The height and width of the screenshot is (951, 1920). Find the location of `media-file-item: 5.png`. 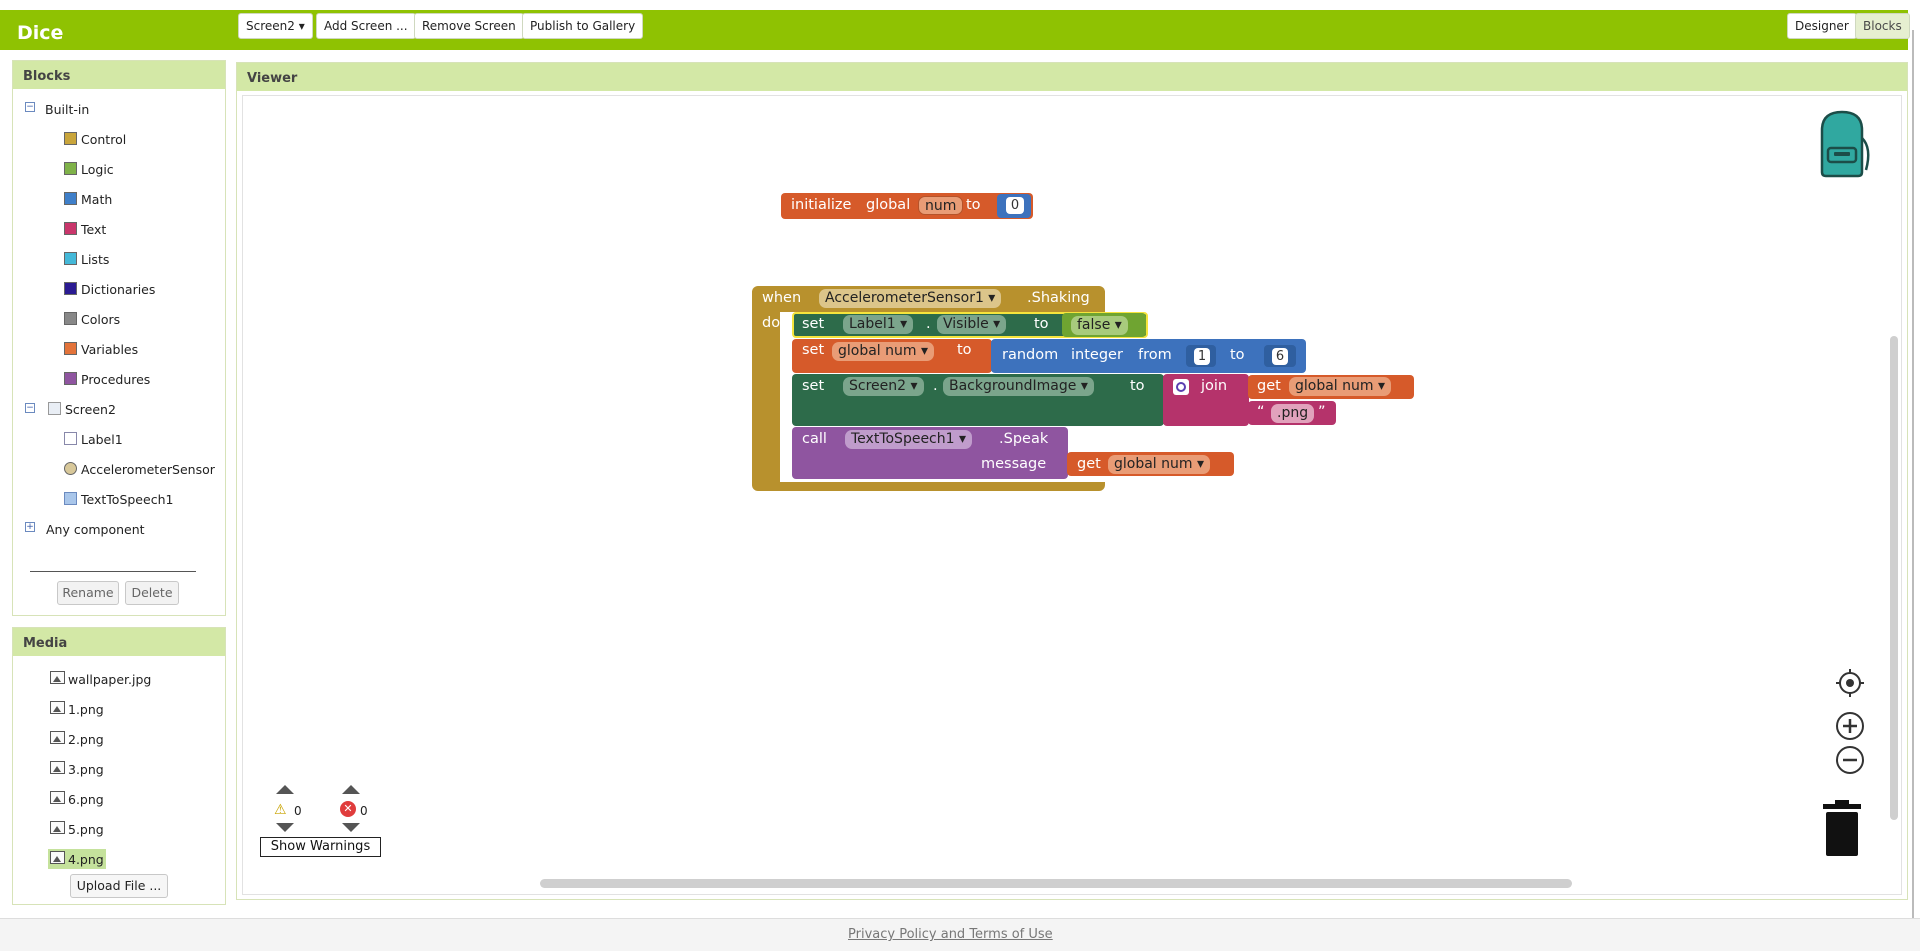

media-file-item: 5.png is located at coordinates (77, 829).